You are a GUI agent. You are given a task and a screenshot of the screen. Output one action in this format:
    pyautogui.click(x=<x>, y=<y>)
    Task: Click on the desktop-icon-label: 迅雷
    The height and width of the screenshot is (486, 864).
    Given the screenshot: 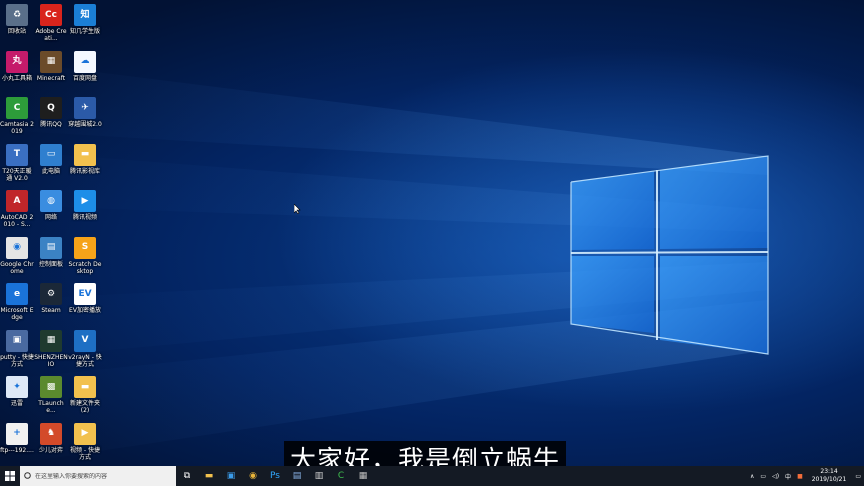 What is the action you would take?
    pyautogui.click(x=16, y=403)
    